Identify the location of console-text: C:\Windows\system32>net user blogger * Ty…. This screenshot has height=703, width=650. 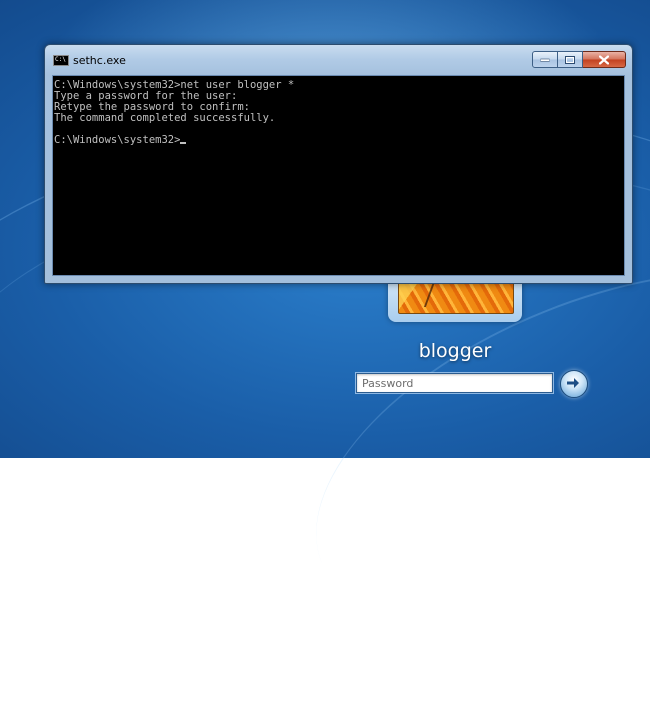
(174, 113).